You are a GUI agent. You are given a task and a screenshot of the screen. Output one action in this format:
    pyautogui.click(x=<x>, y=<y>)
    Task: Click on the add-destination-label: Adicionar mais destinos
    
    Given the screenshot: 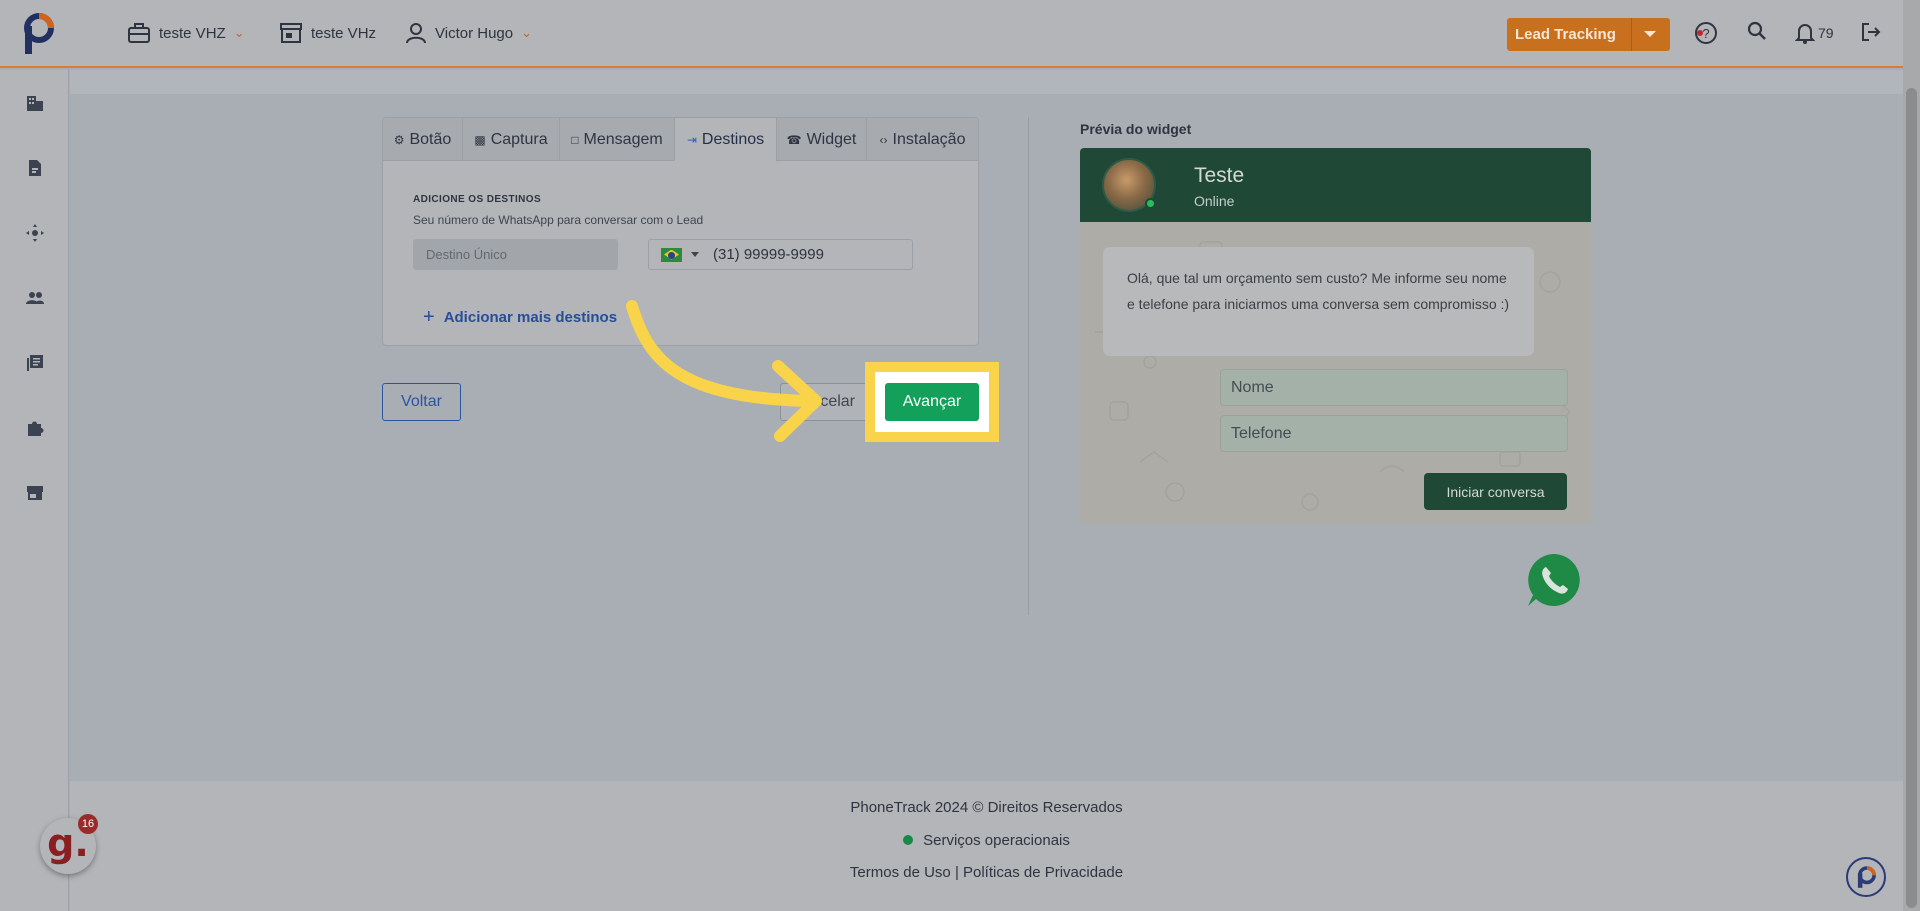 What is the action you would take?
    pyautogui.click(x=530, y=317)
    